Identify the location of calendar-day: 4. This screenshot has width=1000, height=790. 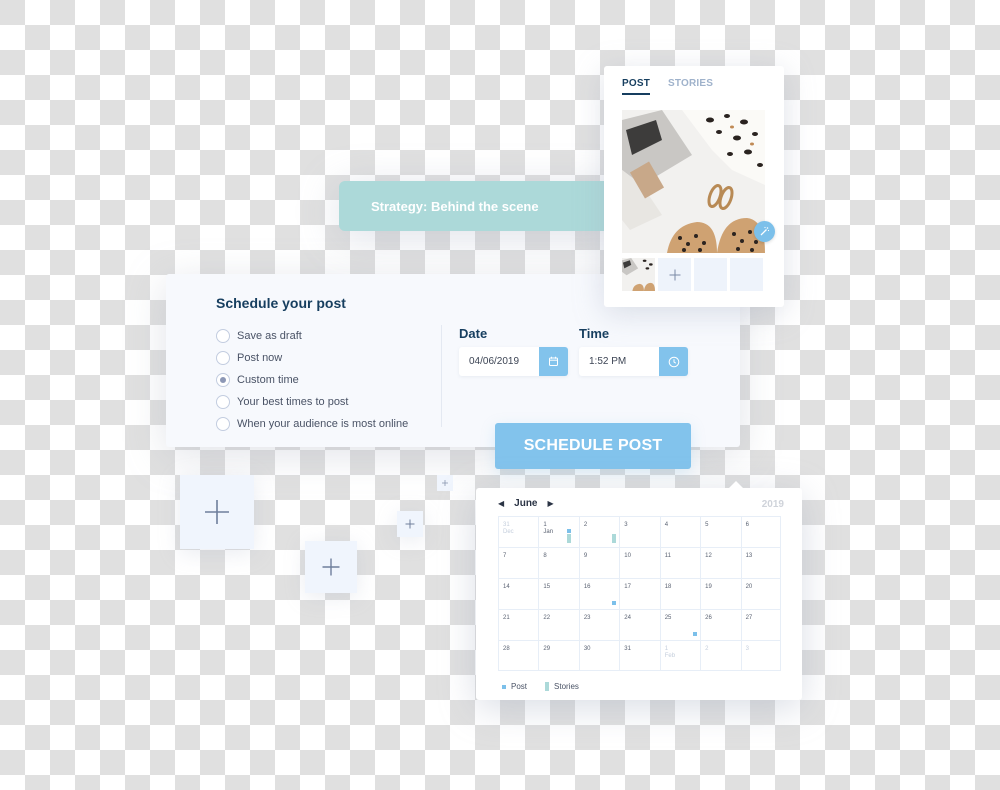
(679, 532).